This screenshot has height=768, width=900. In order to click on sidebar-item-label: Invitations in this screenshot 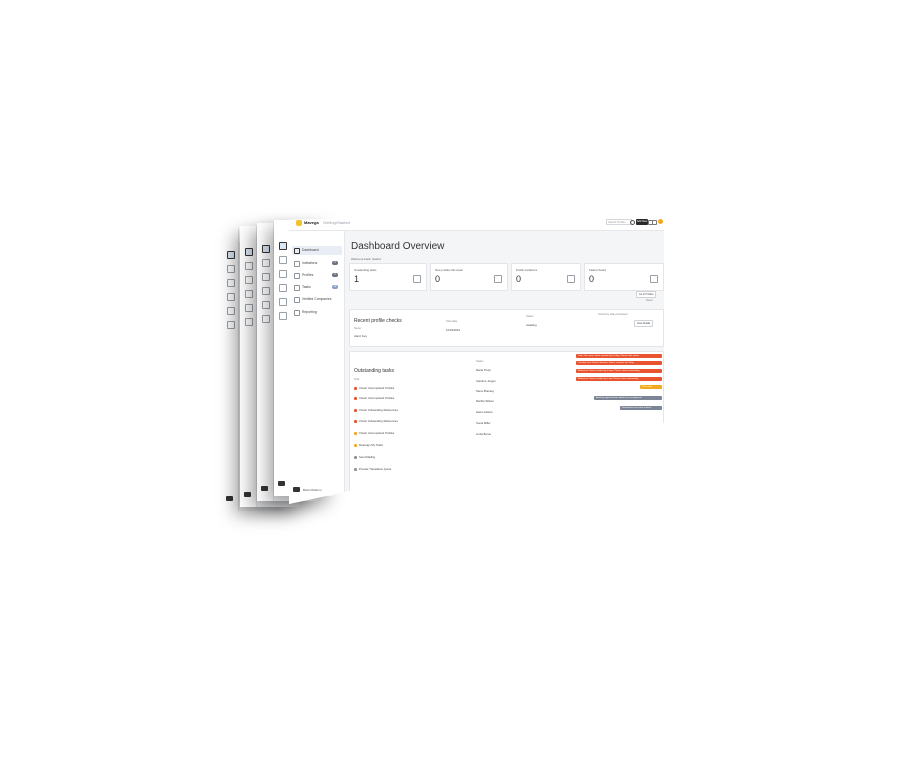, I will do `click(310, 263)`.